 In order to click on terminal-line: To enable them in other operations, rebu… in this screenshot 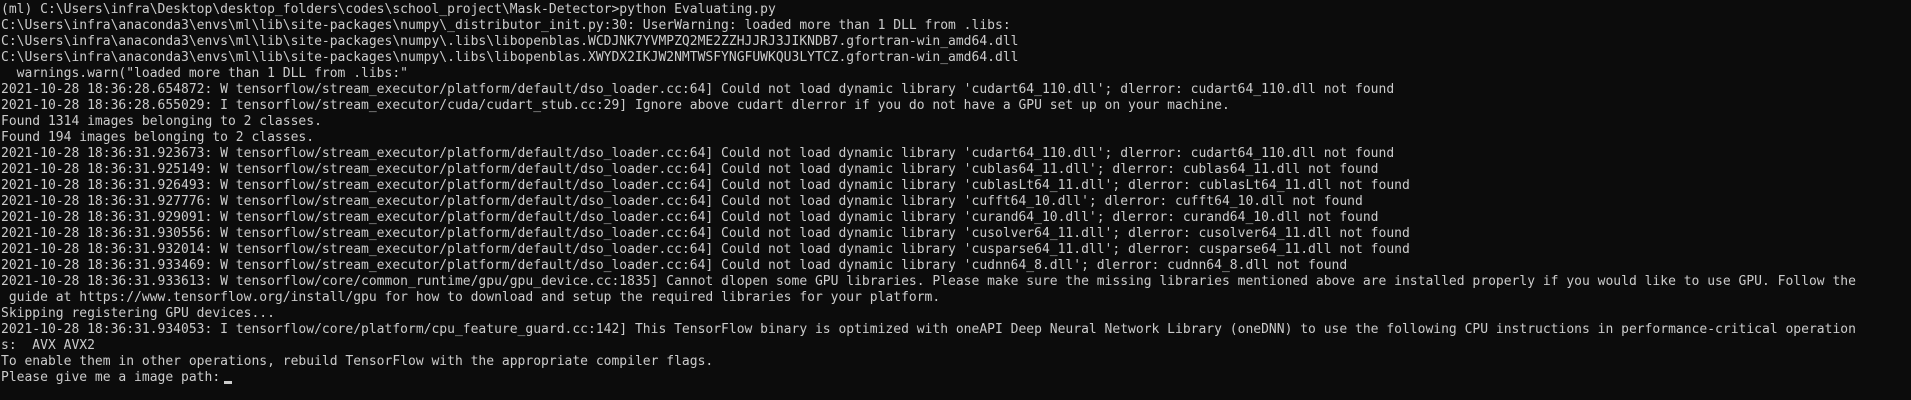, I will do `click(357, 361)`.